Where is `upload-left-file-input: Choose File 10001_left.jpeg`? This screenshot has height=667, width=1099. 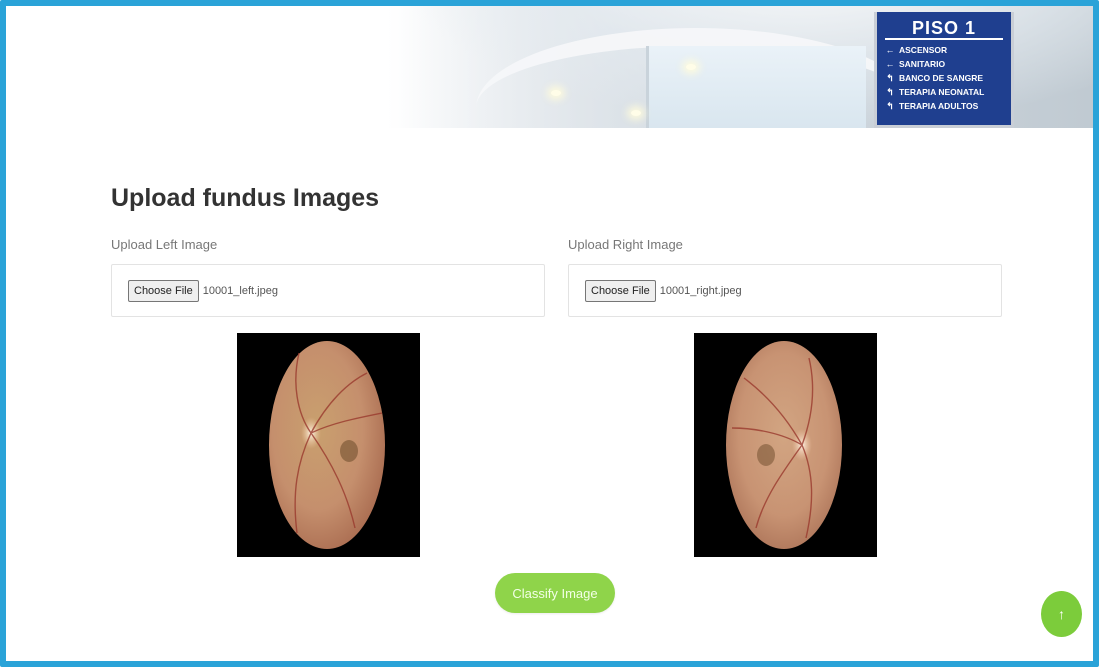 upload-left-file-input: Choose File 10001_left.jpeg is located at coordinates (328, 290).